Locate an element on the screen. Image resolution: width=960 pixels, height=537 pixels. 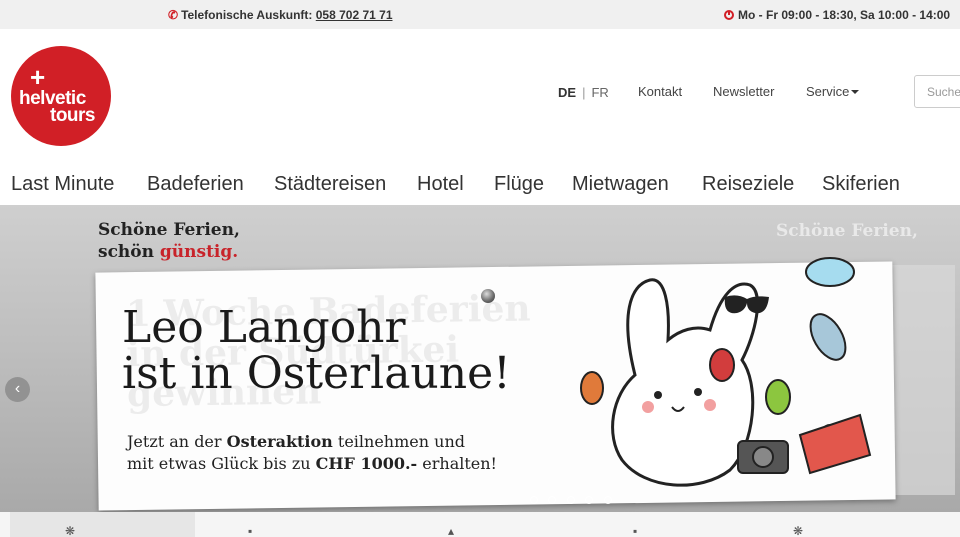
easter-bunny-illustration is located at coordinates (726, 372).